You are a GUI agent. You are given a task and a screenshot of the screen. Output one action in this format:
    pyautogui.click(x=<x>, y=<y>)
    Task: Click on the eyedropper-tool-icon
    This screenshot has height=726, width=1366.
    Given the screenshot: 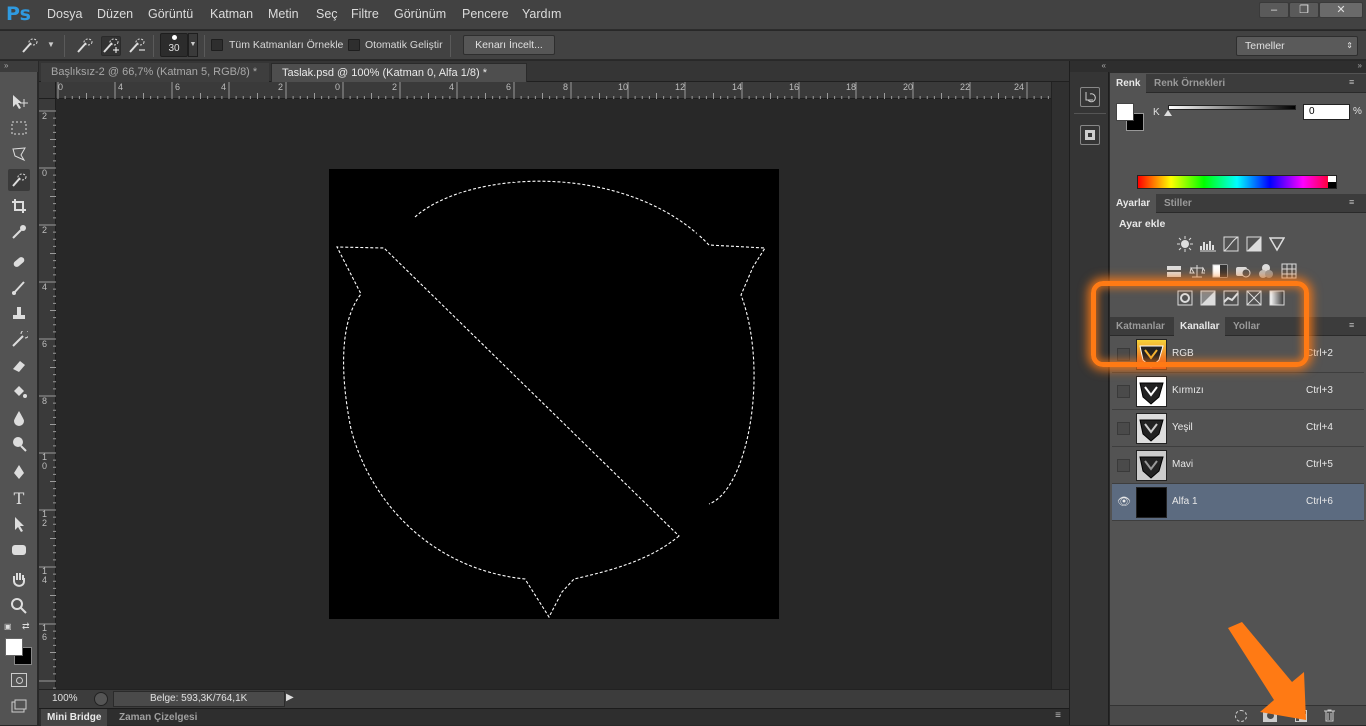 What is the action you would take?
    pyautogui.click(x=19, y=232)
    